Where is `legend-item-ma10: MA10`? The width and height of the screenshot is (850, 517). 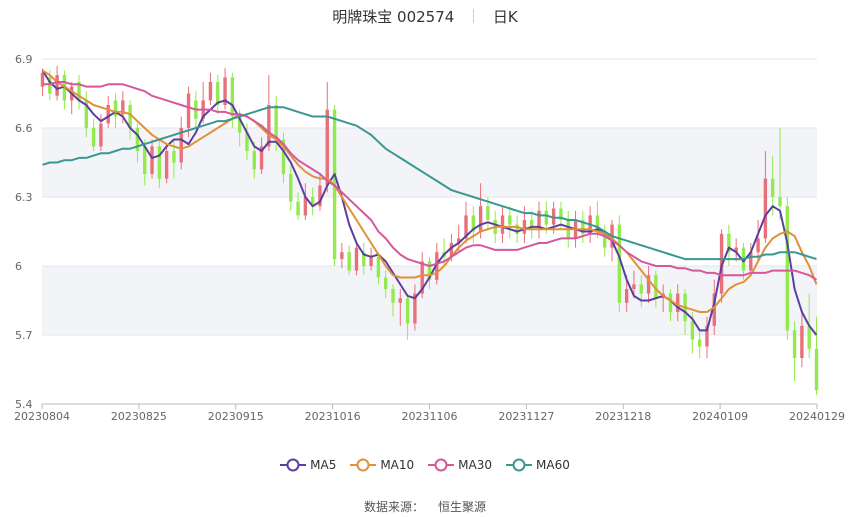 legend-item-ma10: MA10 is located at coordinates (382, 465).